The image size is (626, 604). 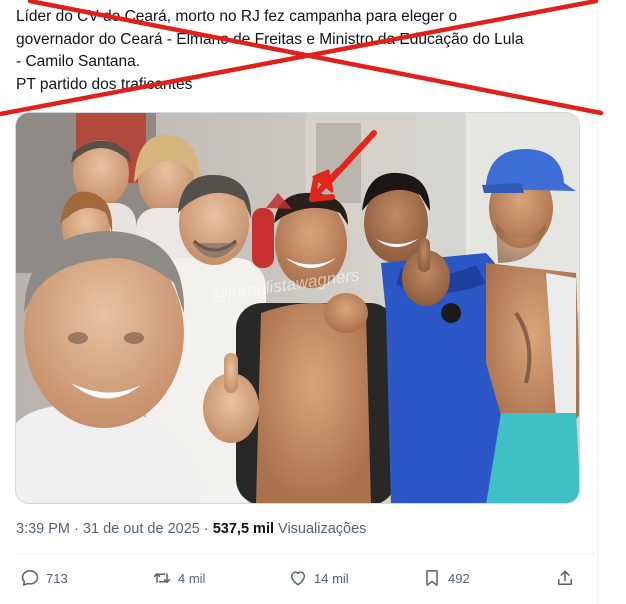 What do you see at coordinates (44, 578) in the screenshot?
I see `reply-button: 713` at bounding box center [44, 578].